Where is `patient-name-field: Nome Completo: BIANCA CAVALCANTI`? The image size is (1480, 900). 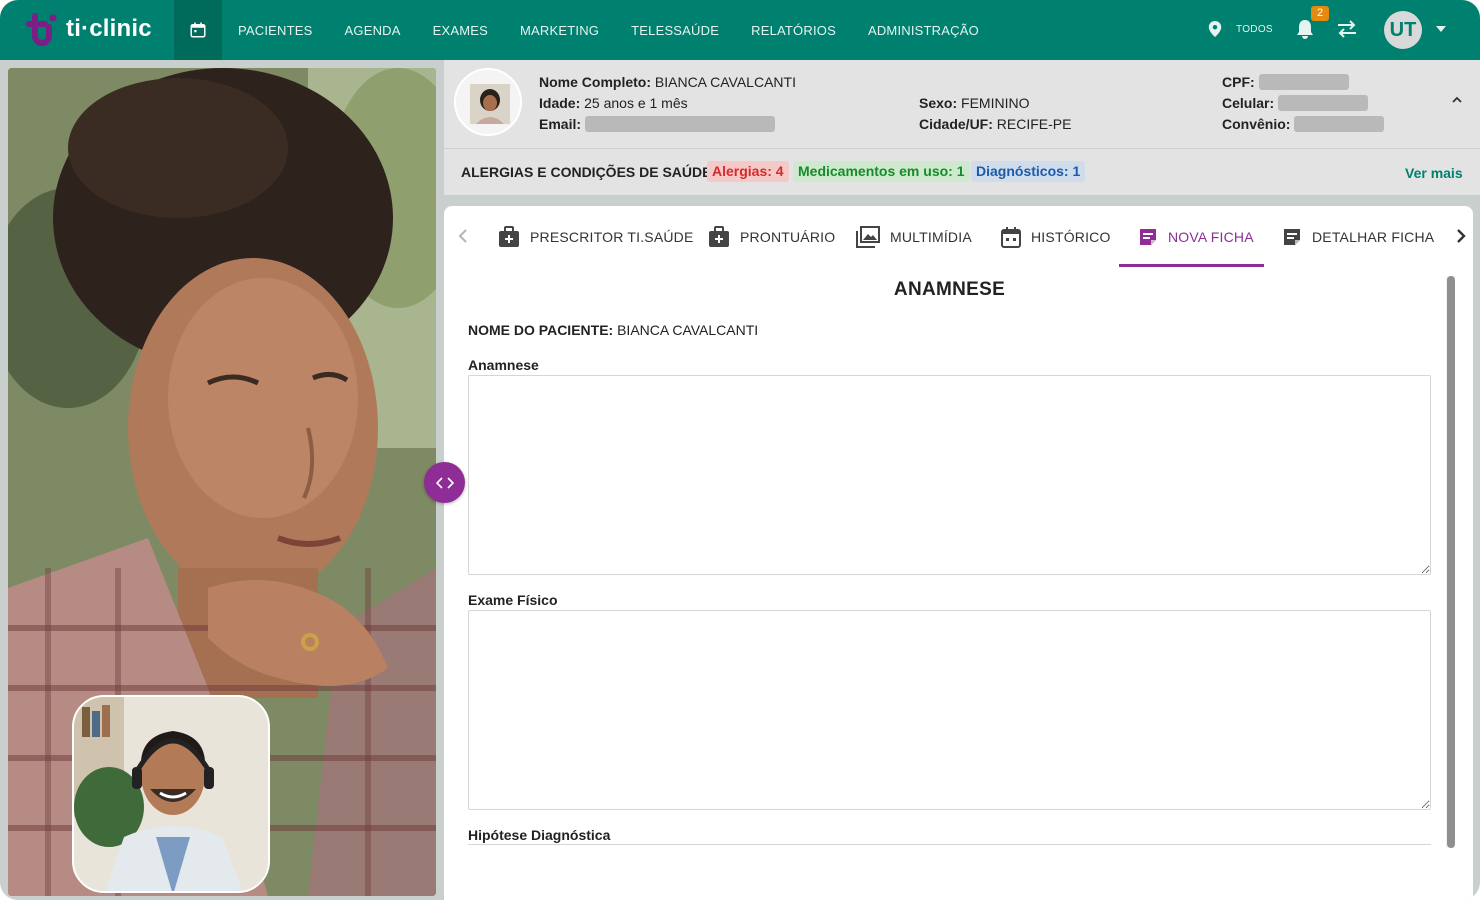
patient-name-field: Nome Completo: BIANCA CAVALCANTI is located at coordinates (667, 82).